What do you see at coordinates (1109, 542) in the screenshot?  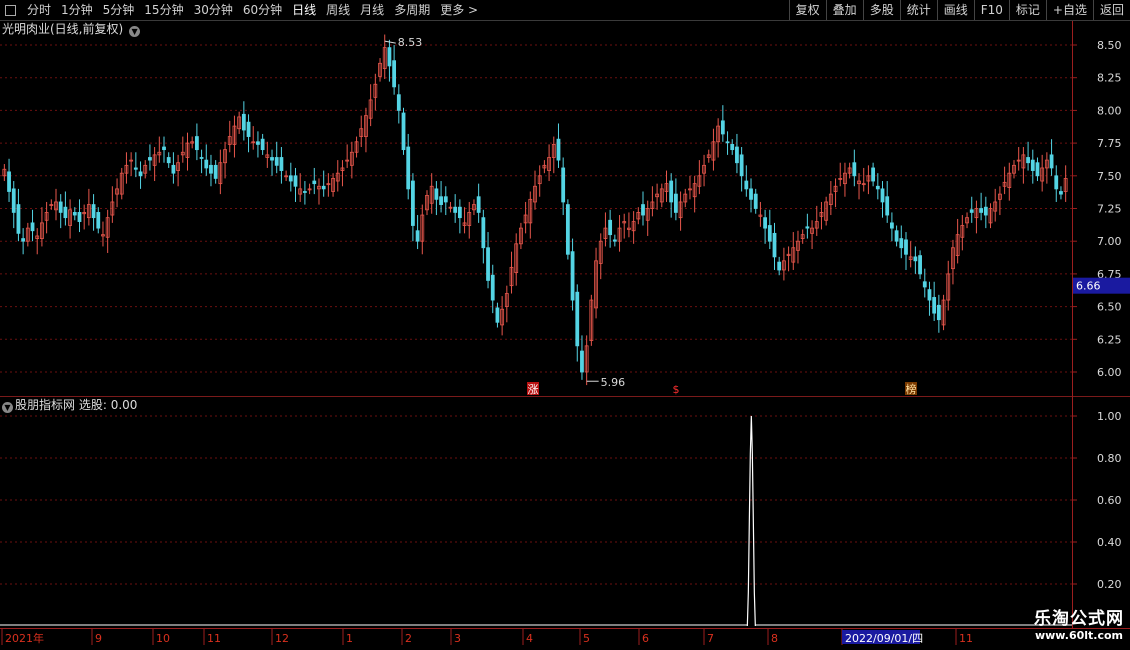 I see `indicator-tick-label: 0.40` at bounding box center [1109, 542].